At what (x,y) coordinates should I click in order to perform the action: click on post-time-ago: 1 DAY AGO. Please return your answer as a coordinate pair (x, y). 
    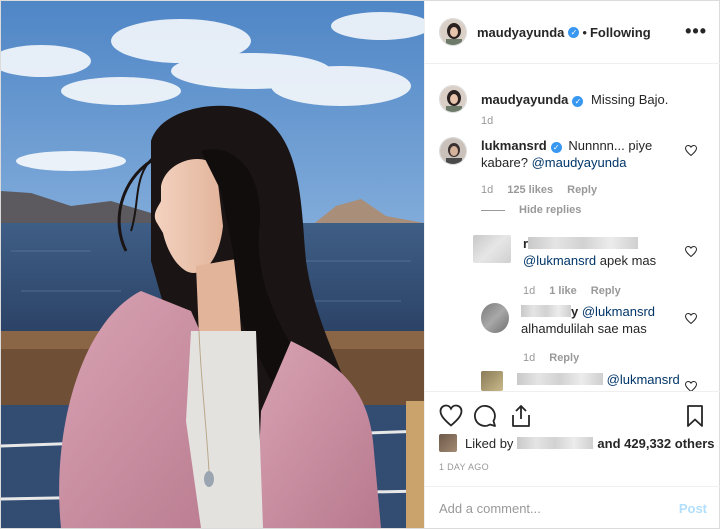
    Looking at the image, I should click on (464, 467).